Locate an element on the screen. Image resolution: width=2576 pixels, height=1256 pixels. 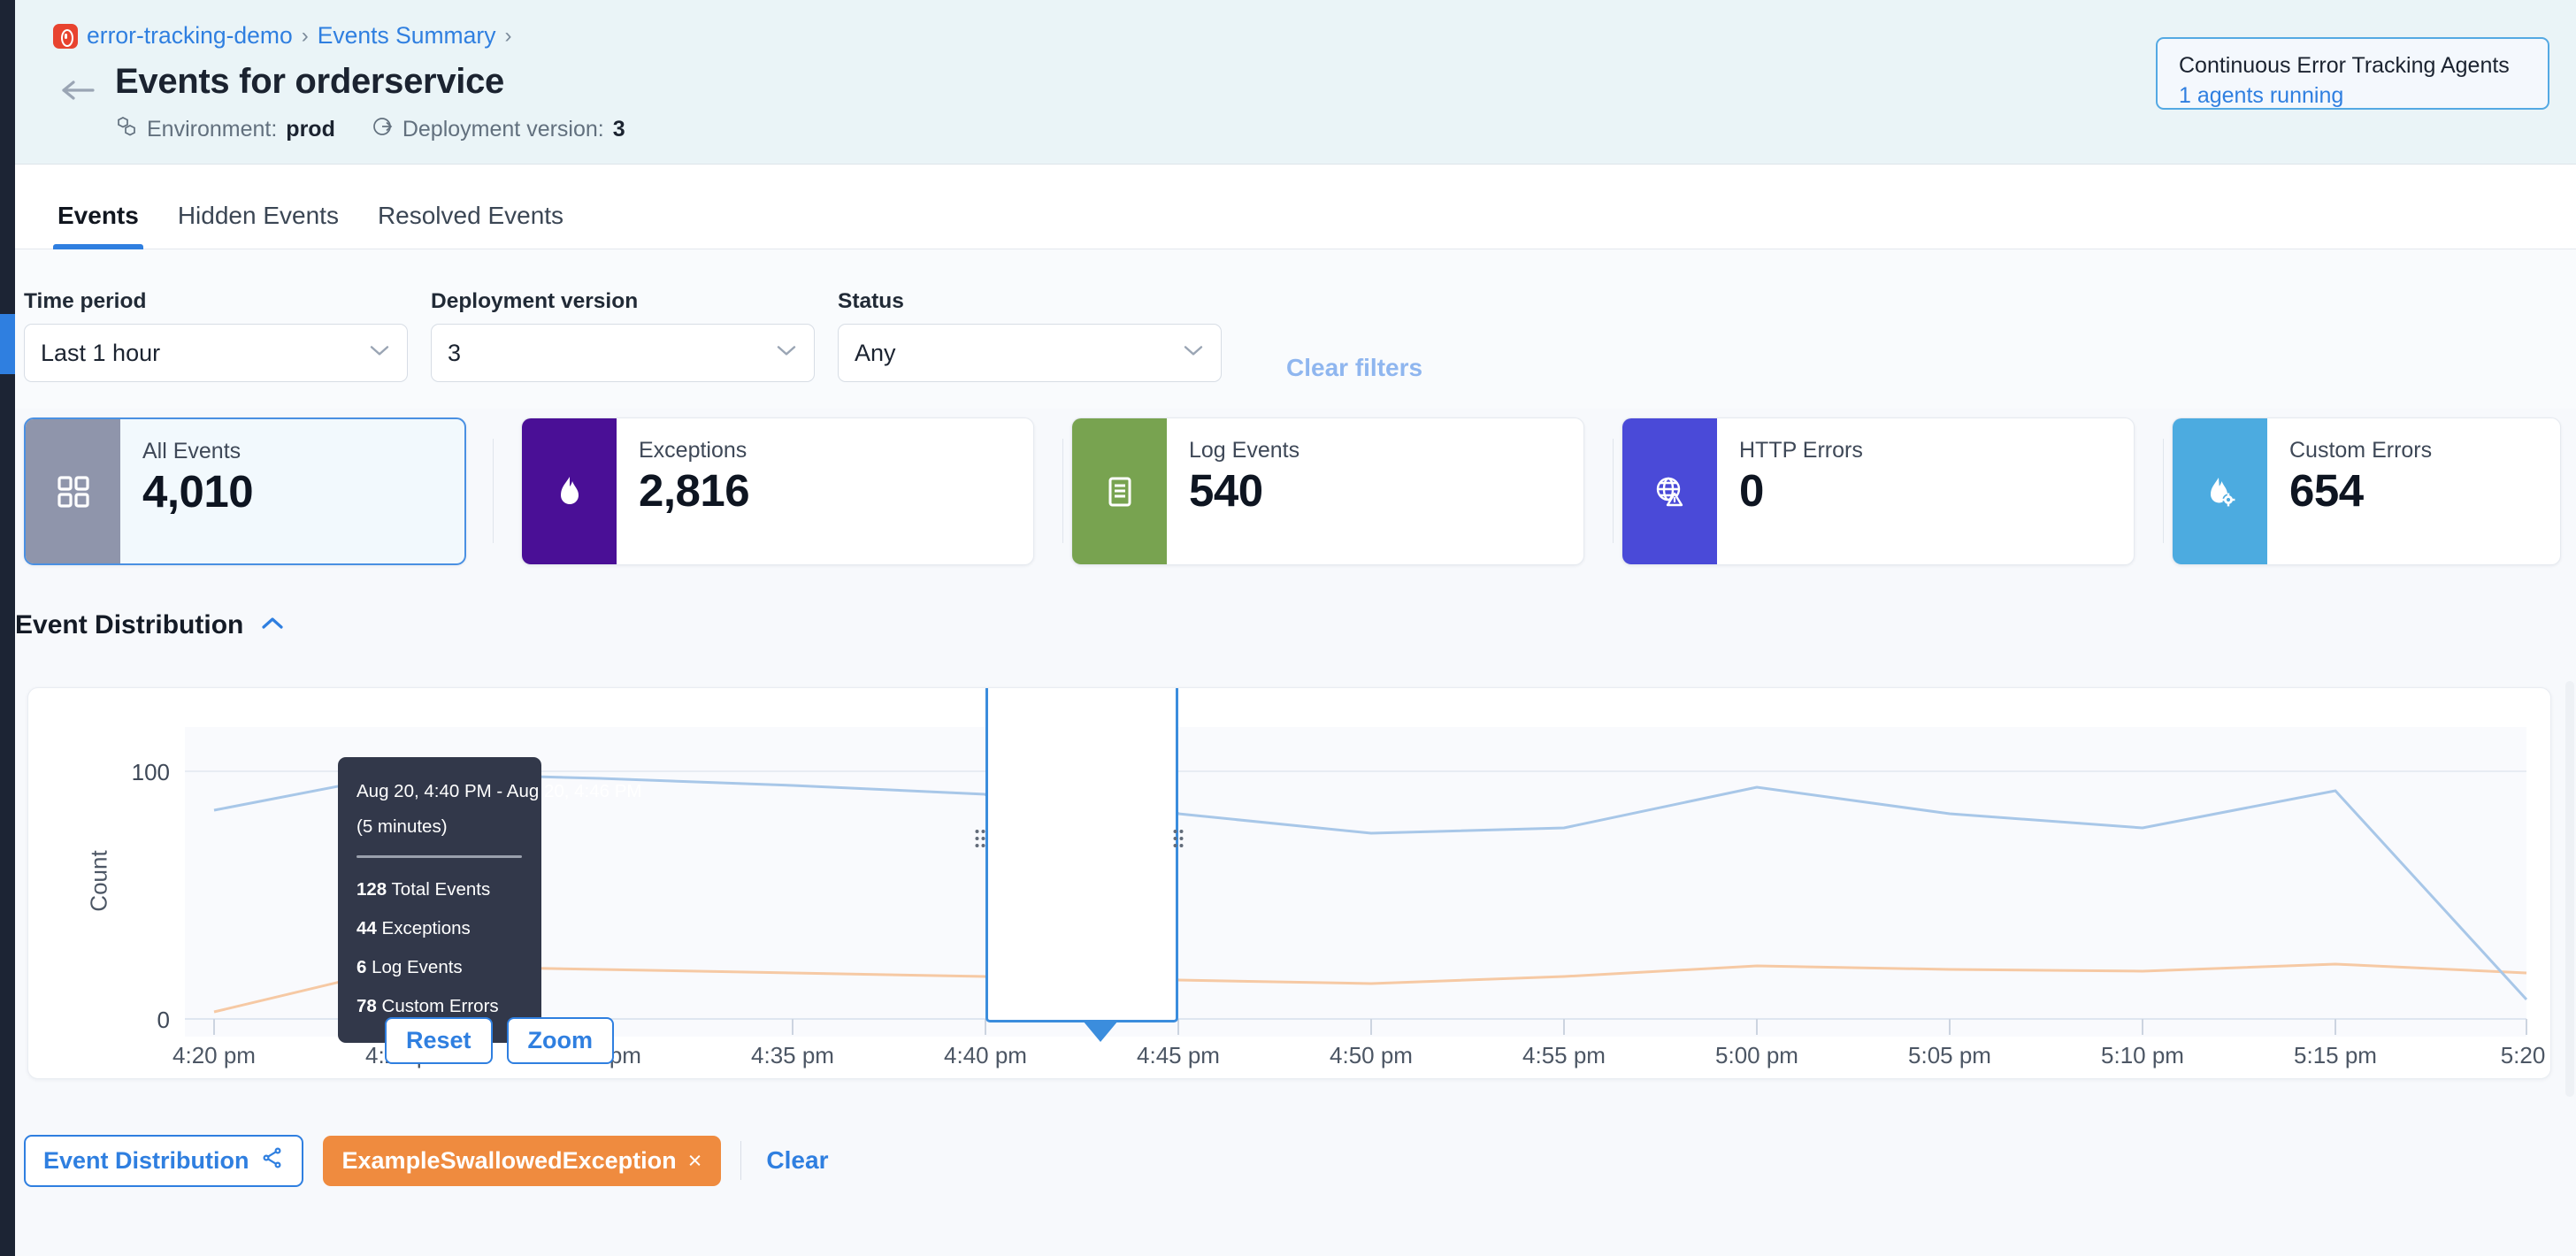
x-tick-0: 4:20 pm is located at coordinates (214, 1055).